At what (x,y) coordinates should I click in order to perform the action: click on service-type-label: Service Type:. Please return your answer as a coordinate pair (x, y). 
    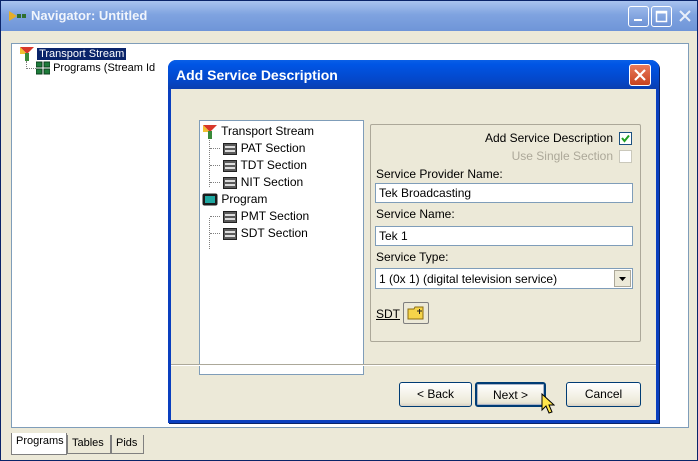
    Looking at the image, I should click on (412, 257).